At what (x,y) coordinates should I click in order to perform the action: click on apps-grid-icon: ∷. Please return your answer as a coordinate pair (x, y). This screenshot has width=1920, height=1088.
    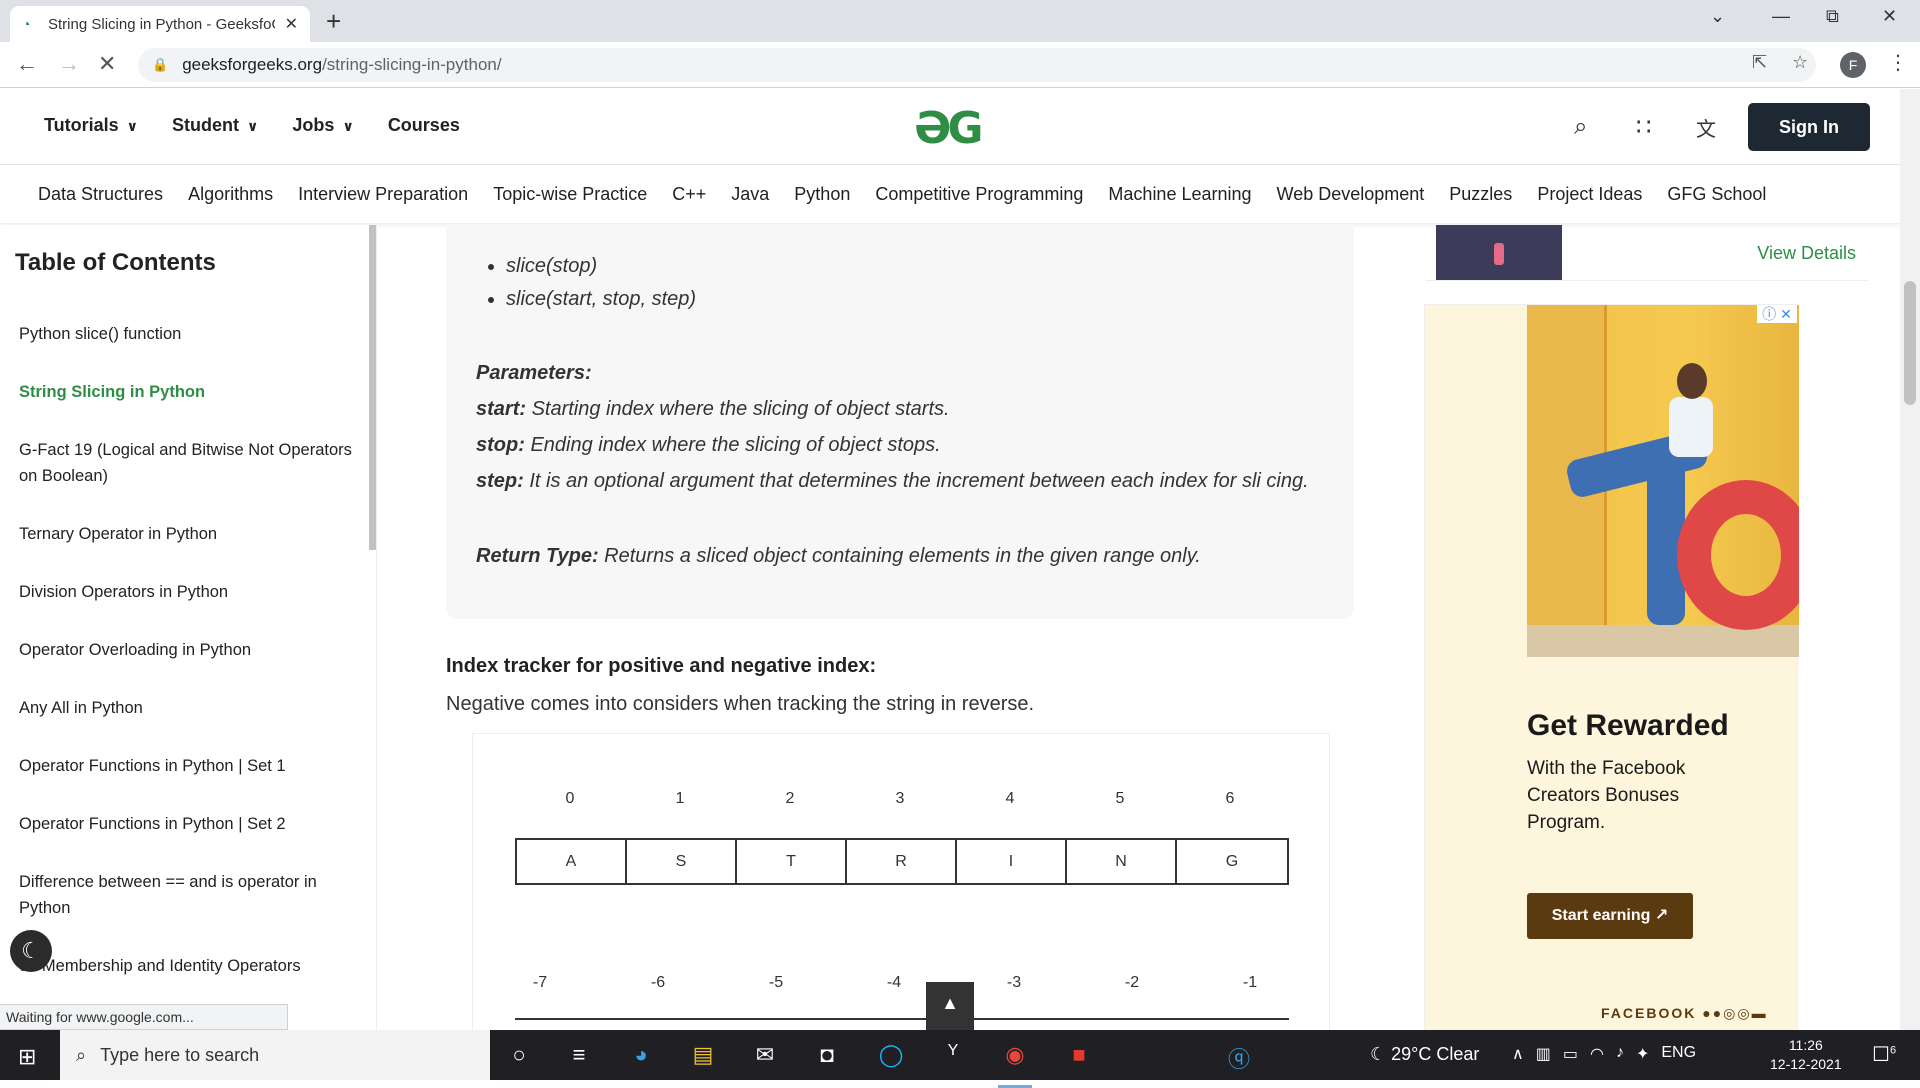
    Looking at the image, I should click on (1643, 127).